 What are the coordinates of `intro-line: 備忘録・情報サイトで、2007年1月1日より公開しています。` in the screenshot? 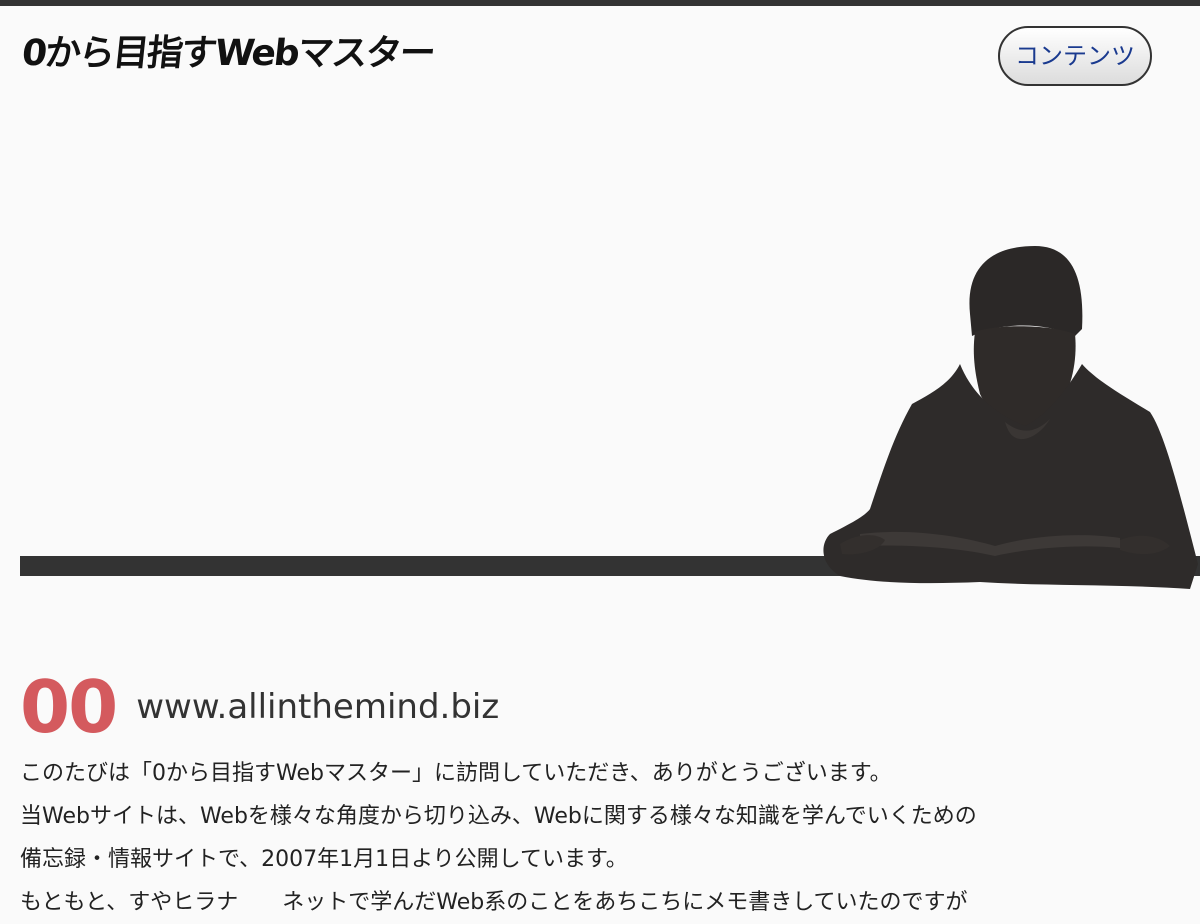 It's located at (324, 859).